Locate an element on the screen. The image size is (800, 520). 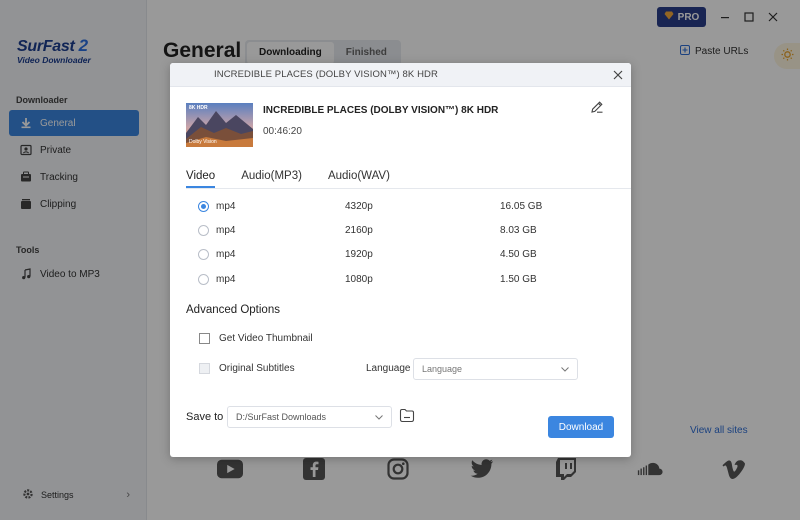
format-row: mp4 4320p 16.05 GB is located at coordinates (408, 206).